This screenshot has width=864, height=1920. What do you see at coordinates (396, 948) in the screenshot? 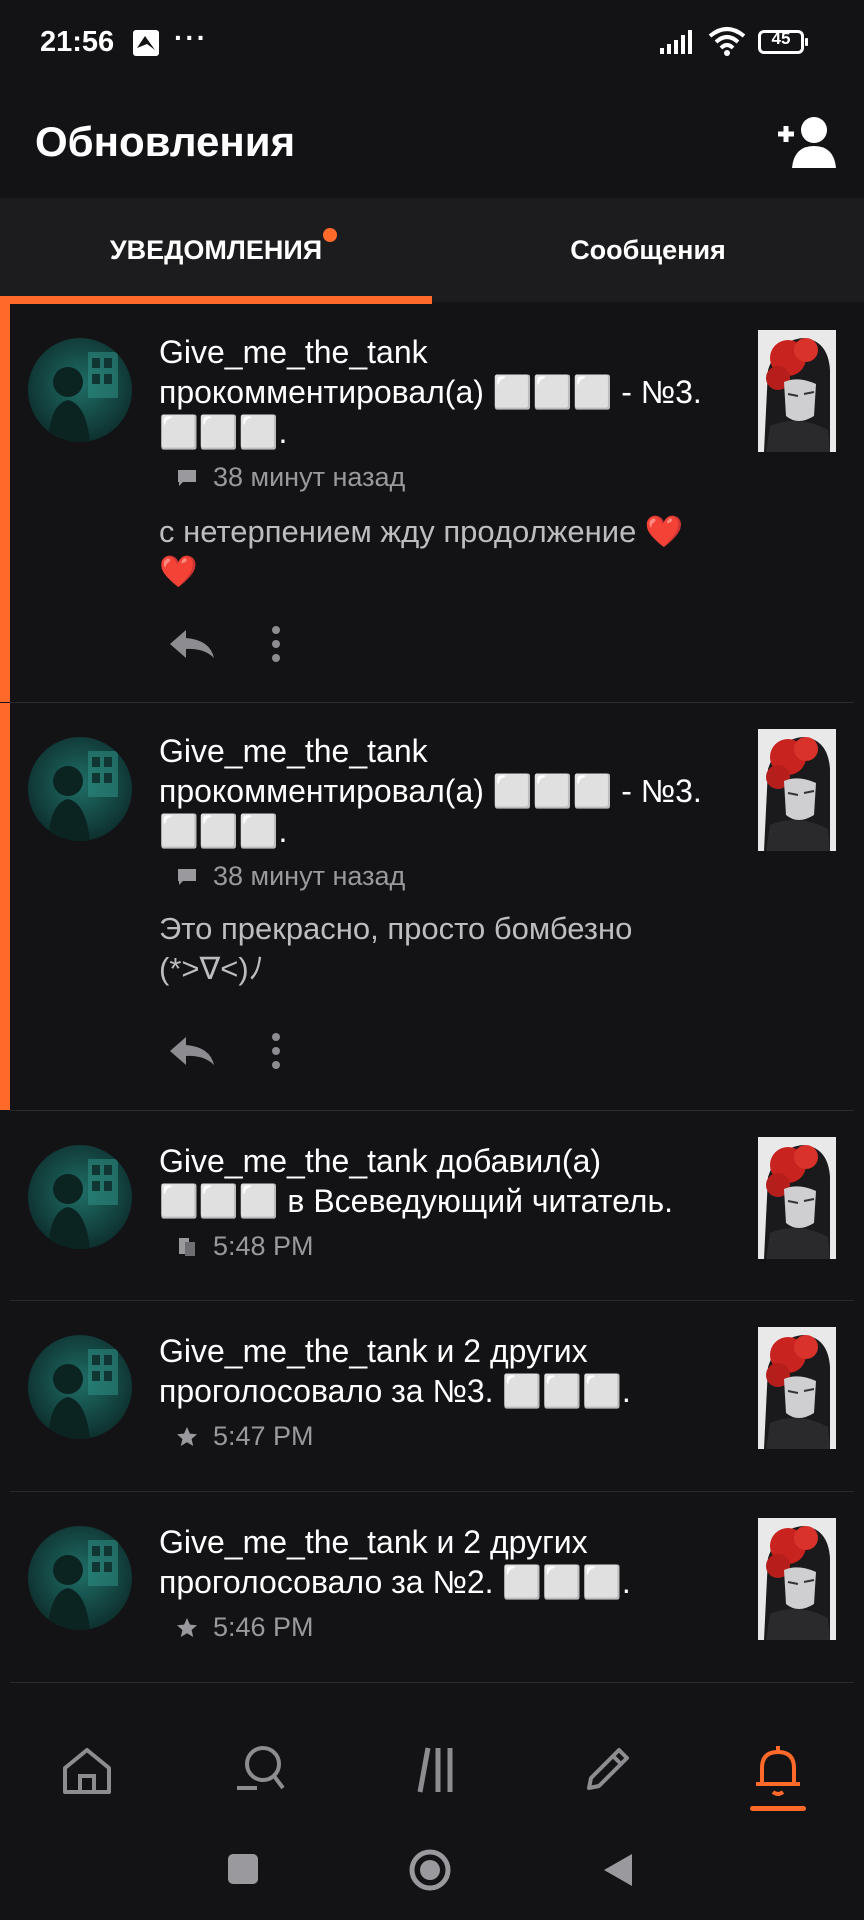
I see `comment-text: Это прекрасно, просто бомбезно (*>∇<)ﾉ` at bounding box center [396, 948].